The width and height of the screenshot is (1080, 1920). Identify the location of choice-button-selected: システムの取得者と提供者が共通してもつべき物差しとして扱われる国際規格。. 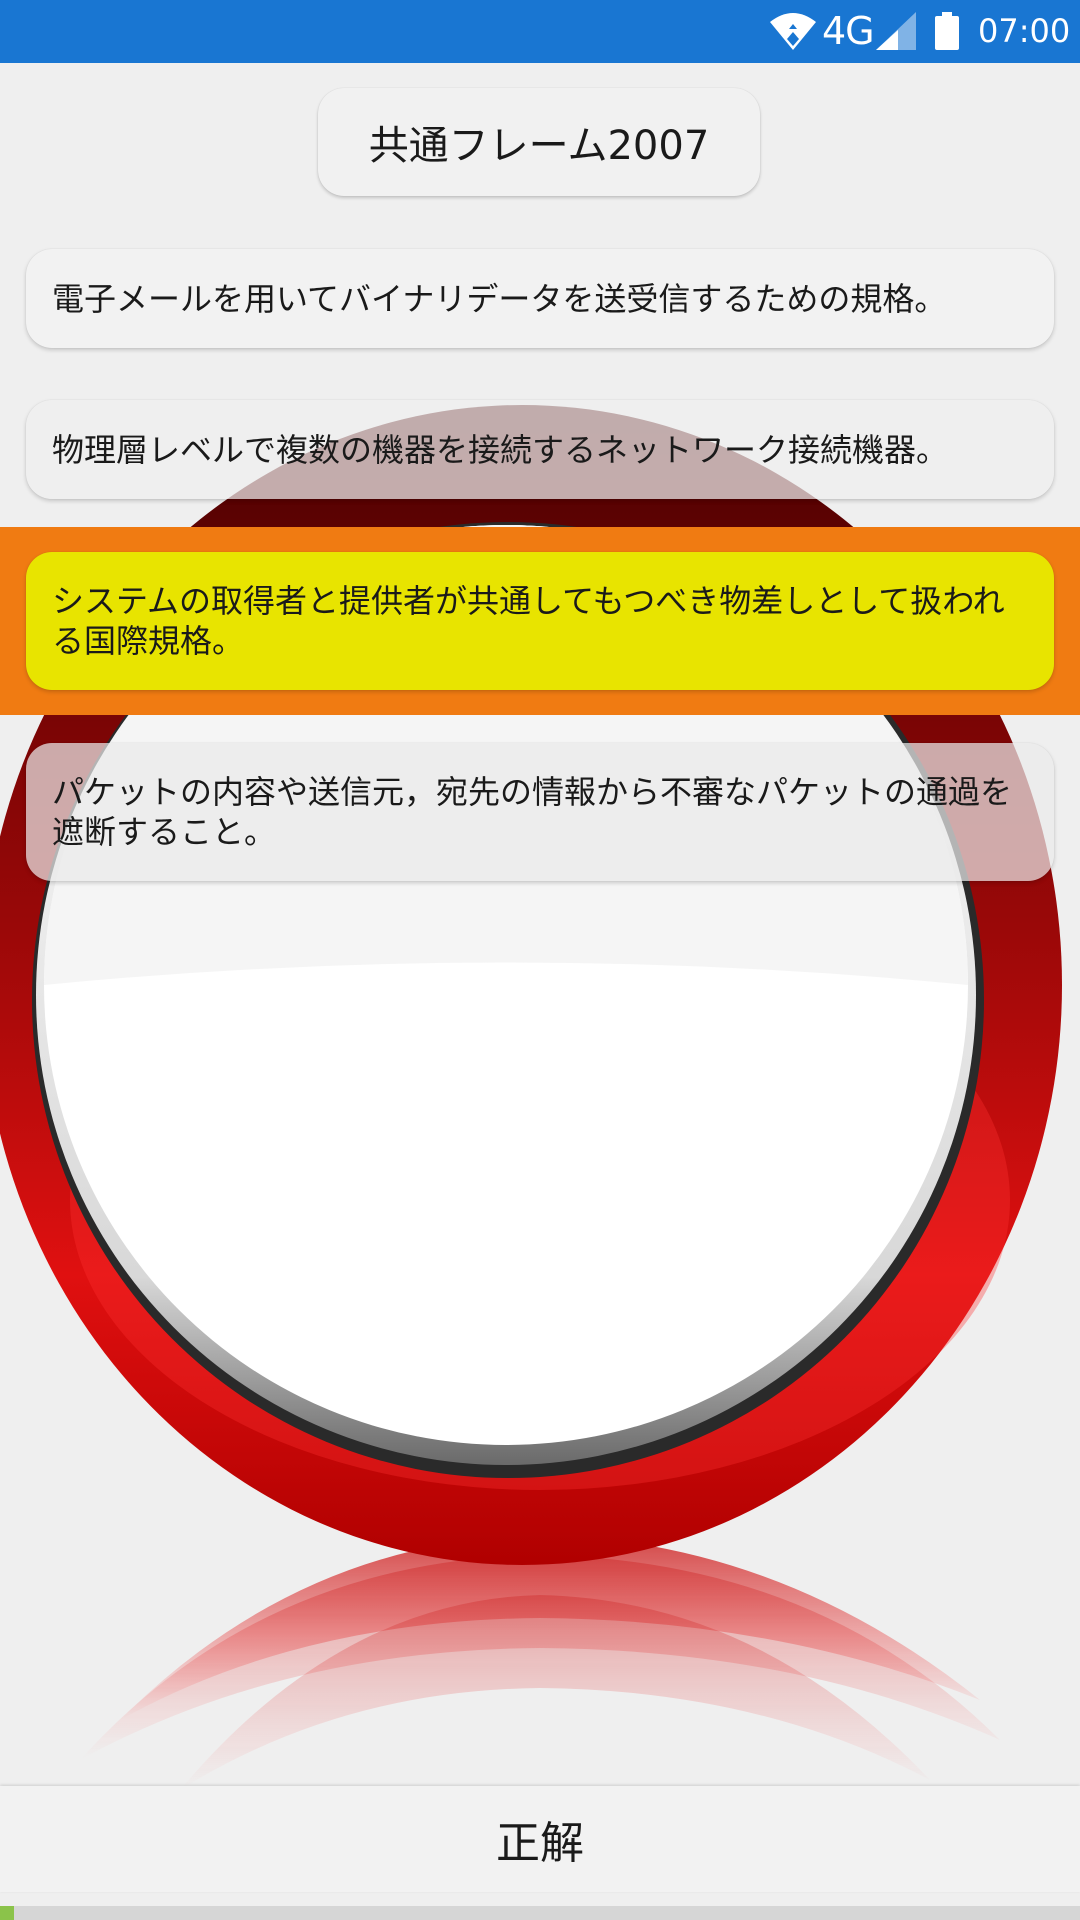
(540, 621).